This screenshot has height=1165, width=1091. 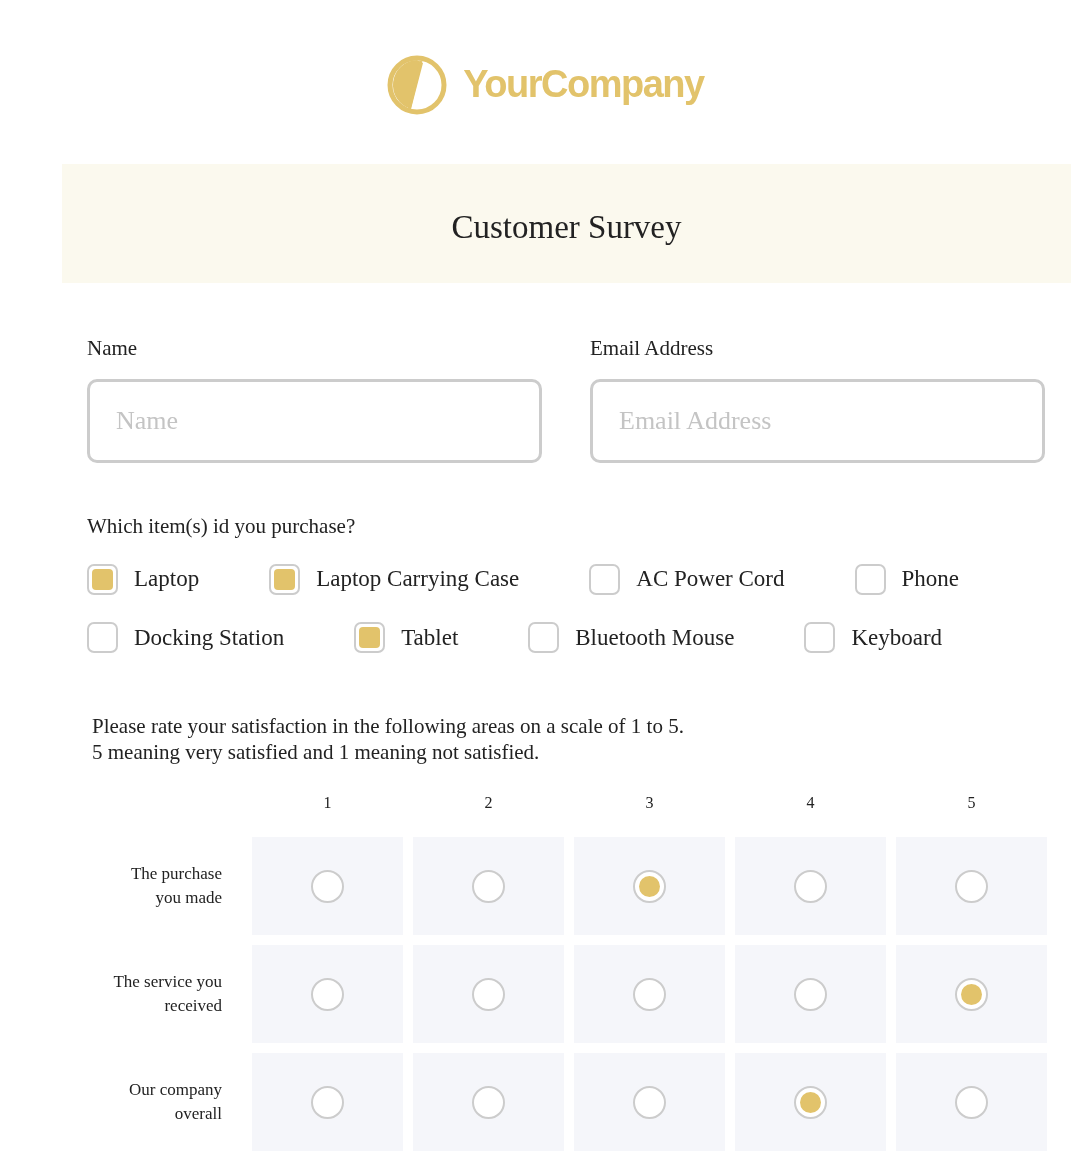 What do you see at coordinates (652, 348) in the screenshot?
I see `field-label: Email Address` at bounding box center [652, 348].